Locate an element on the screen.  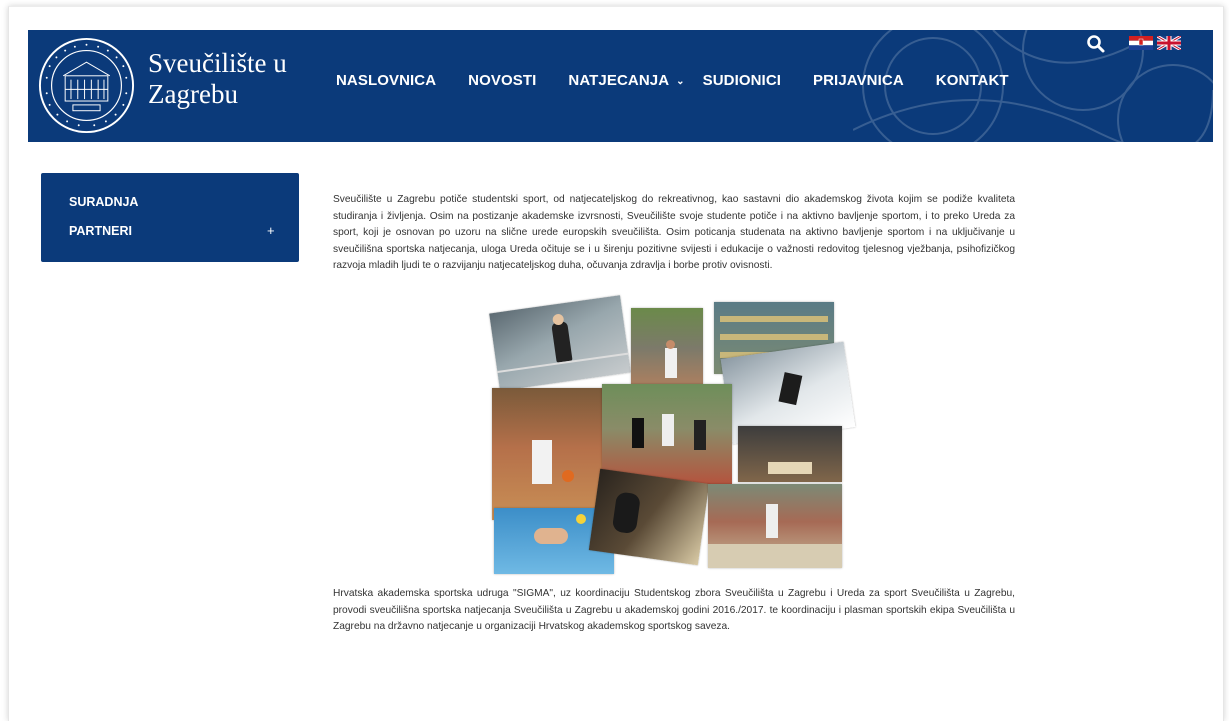
search-icon is located at coordinates (1096, 44).